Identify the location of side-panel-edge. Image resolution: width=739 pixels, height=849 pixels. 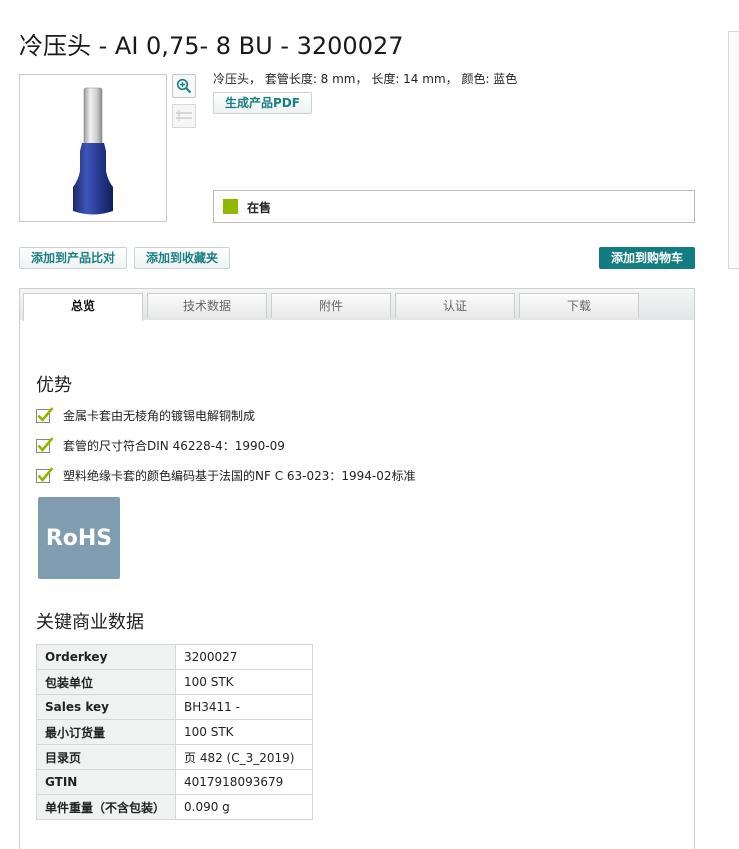
(733, 150).